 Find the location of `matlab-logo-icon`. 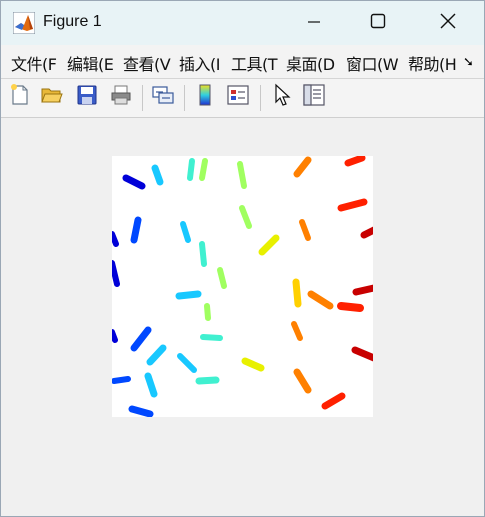

matlab-logo-icon is located at coordinates (24, 23).